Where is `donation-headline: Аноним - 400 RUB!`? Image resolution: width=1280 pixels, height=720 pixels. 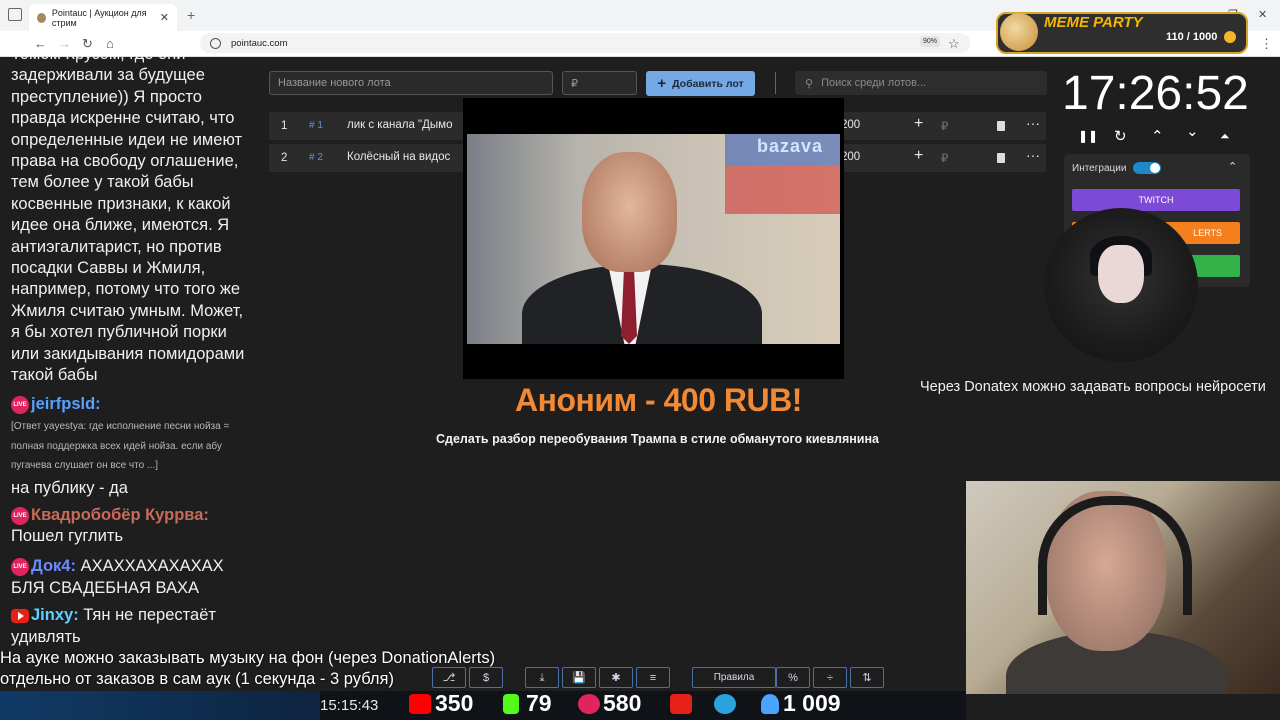 donation-headline: Аноним - 400 RUB! is located at coordinates (658, 400).